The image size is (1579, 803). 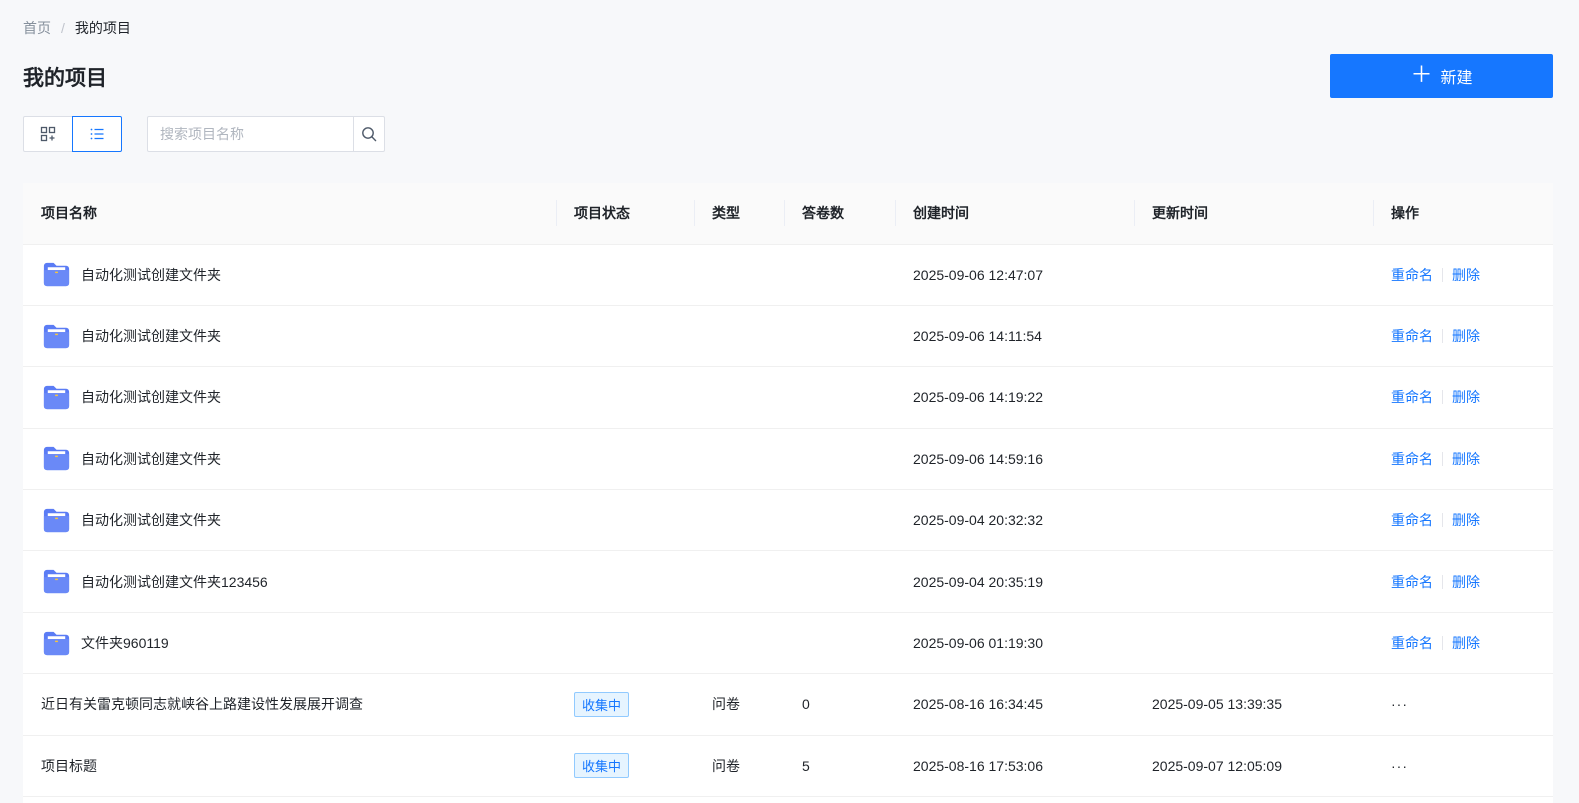 I want to click on breadcrumb-home-link: 首页, so click(x=37, y=28).